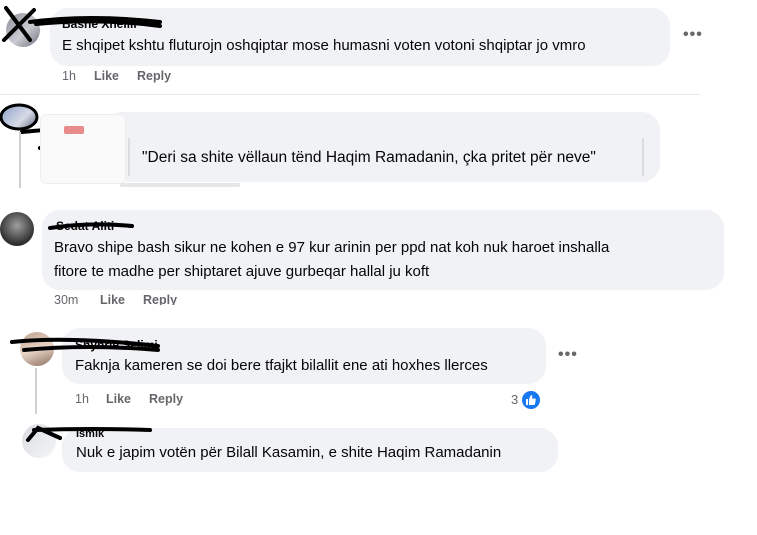 Image resolution: width=757 pixels, height=535 pixels. I want to click on partial-hidden-meta, so click(180, 185).